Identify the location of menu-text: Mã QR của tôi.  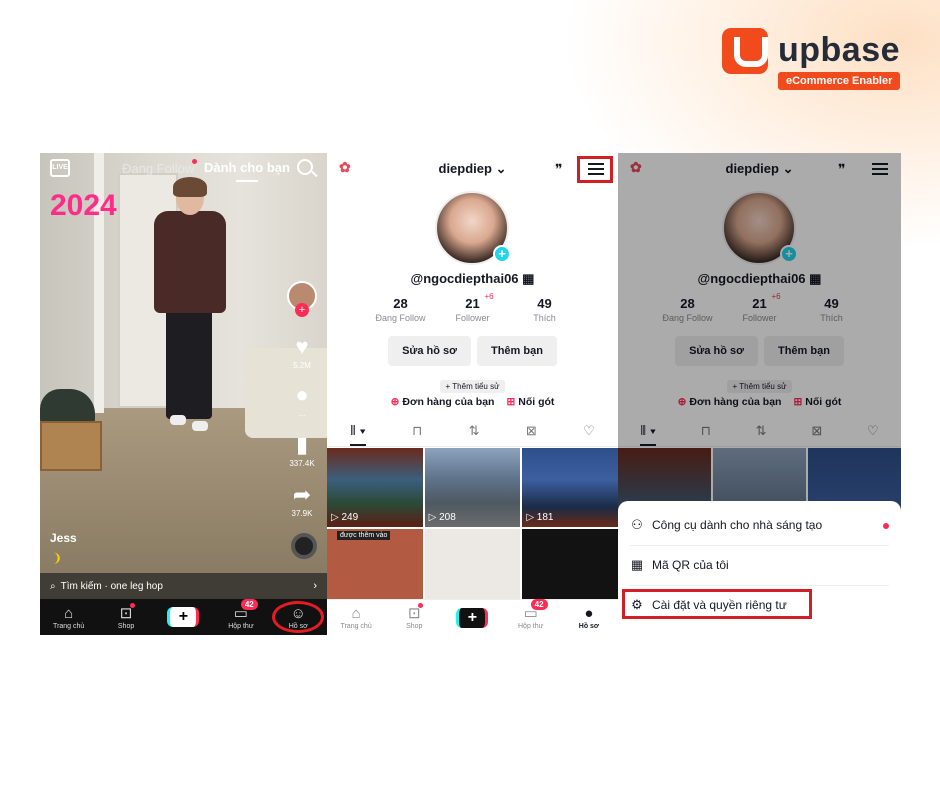
(690, 565).